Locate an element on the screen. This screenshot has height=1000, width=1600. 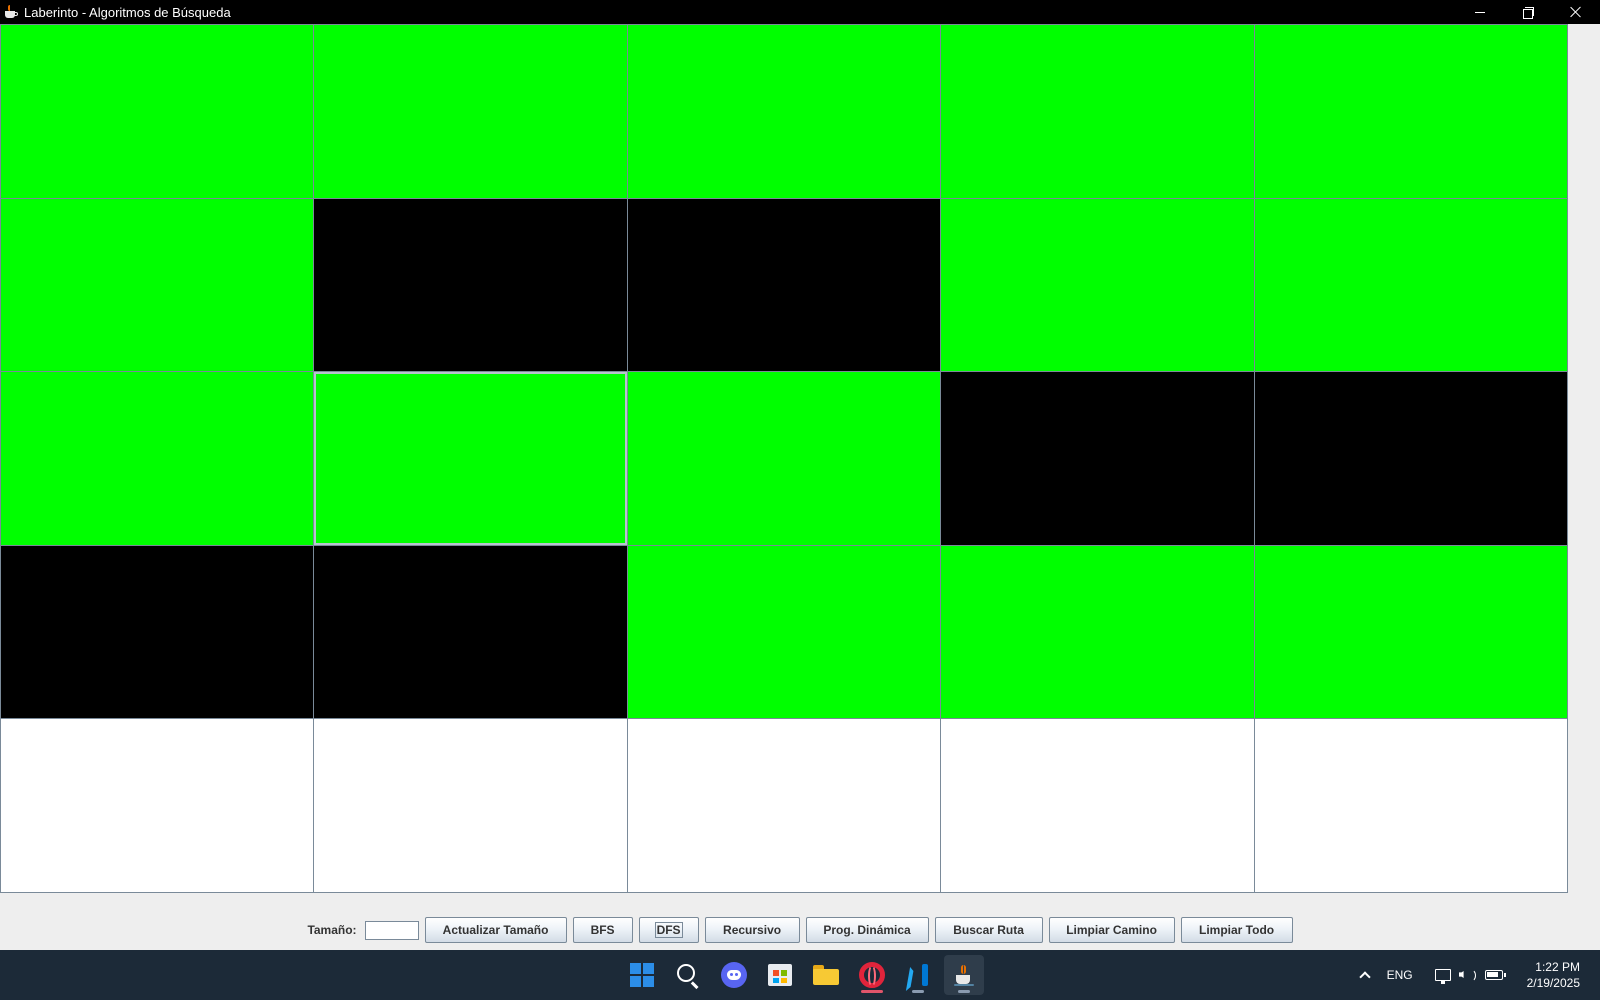
find-route-button: Buscar Ruta is located at coordinates (988, 930).